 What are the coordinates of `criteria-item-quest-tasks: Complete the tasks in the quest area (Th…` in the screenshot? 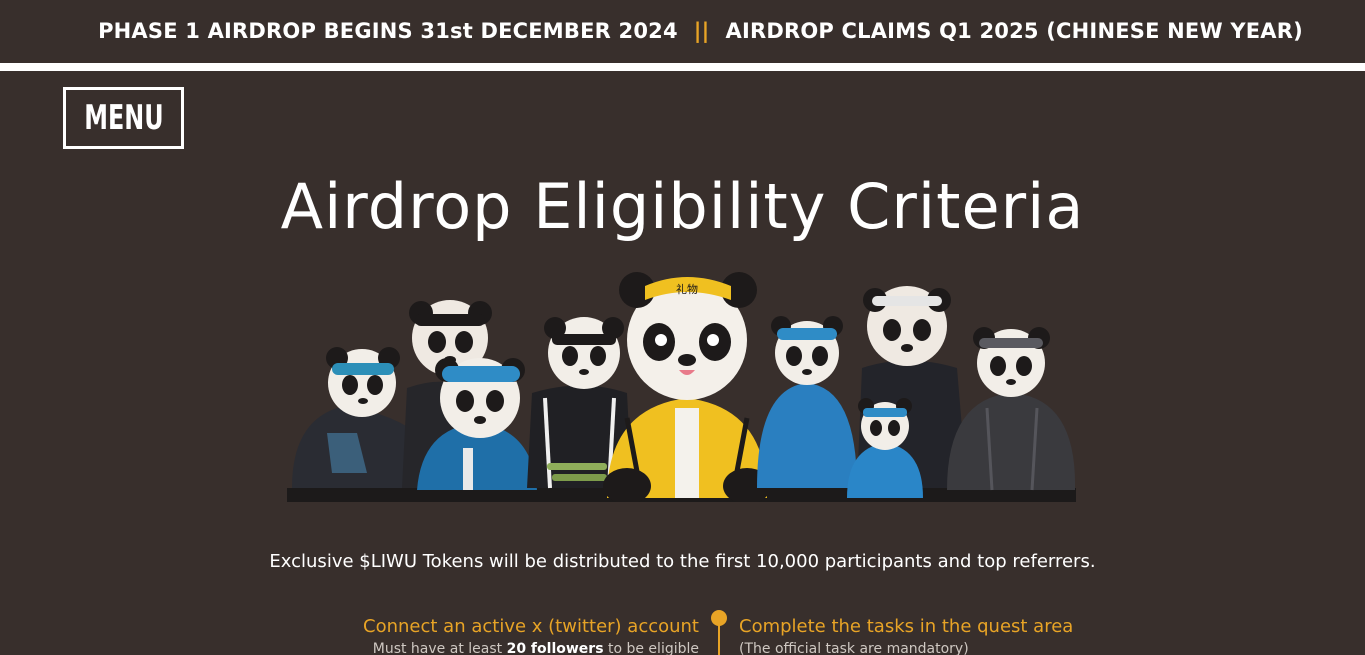 It's located at (906, 635).